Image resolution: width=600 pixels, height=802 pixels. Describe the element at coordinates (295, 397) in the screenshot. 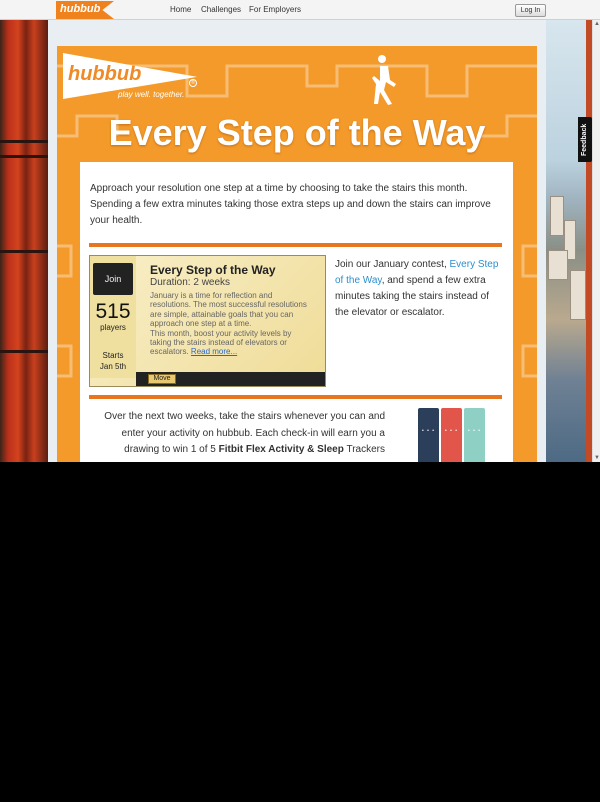

I see `divider-bottom` at that location.